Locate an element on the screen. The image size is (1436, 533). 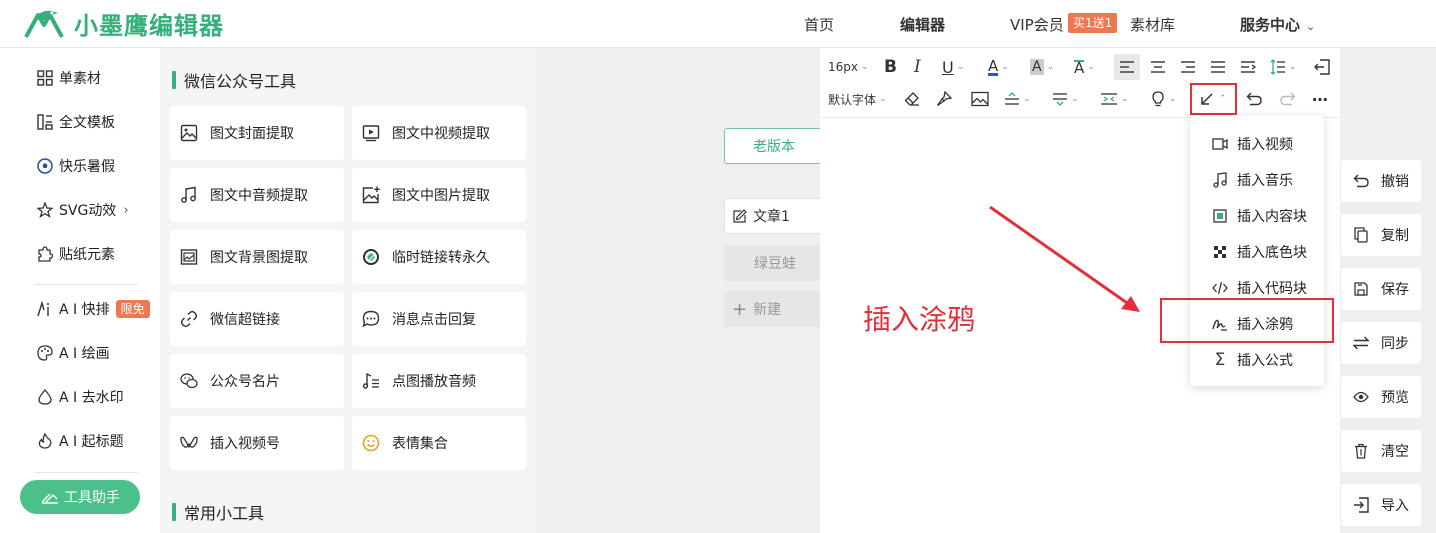
nav-materials: 素材库 is located at coordinates (1152, 24).